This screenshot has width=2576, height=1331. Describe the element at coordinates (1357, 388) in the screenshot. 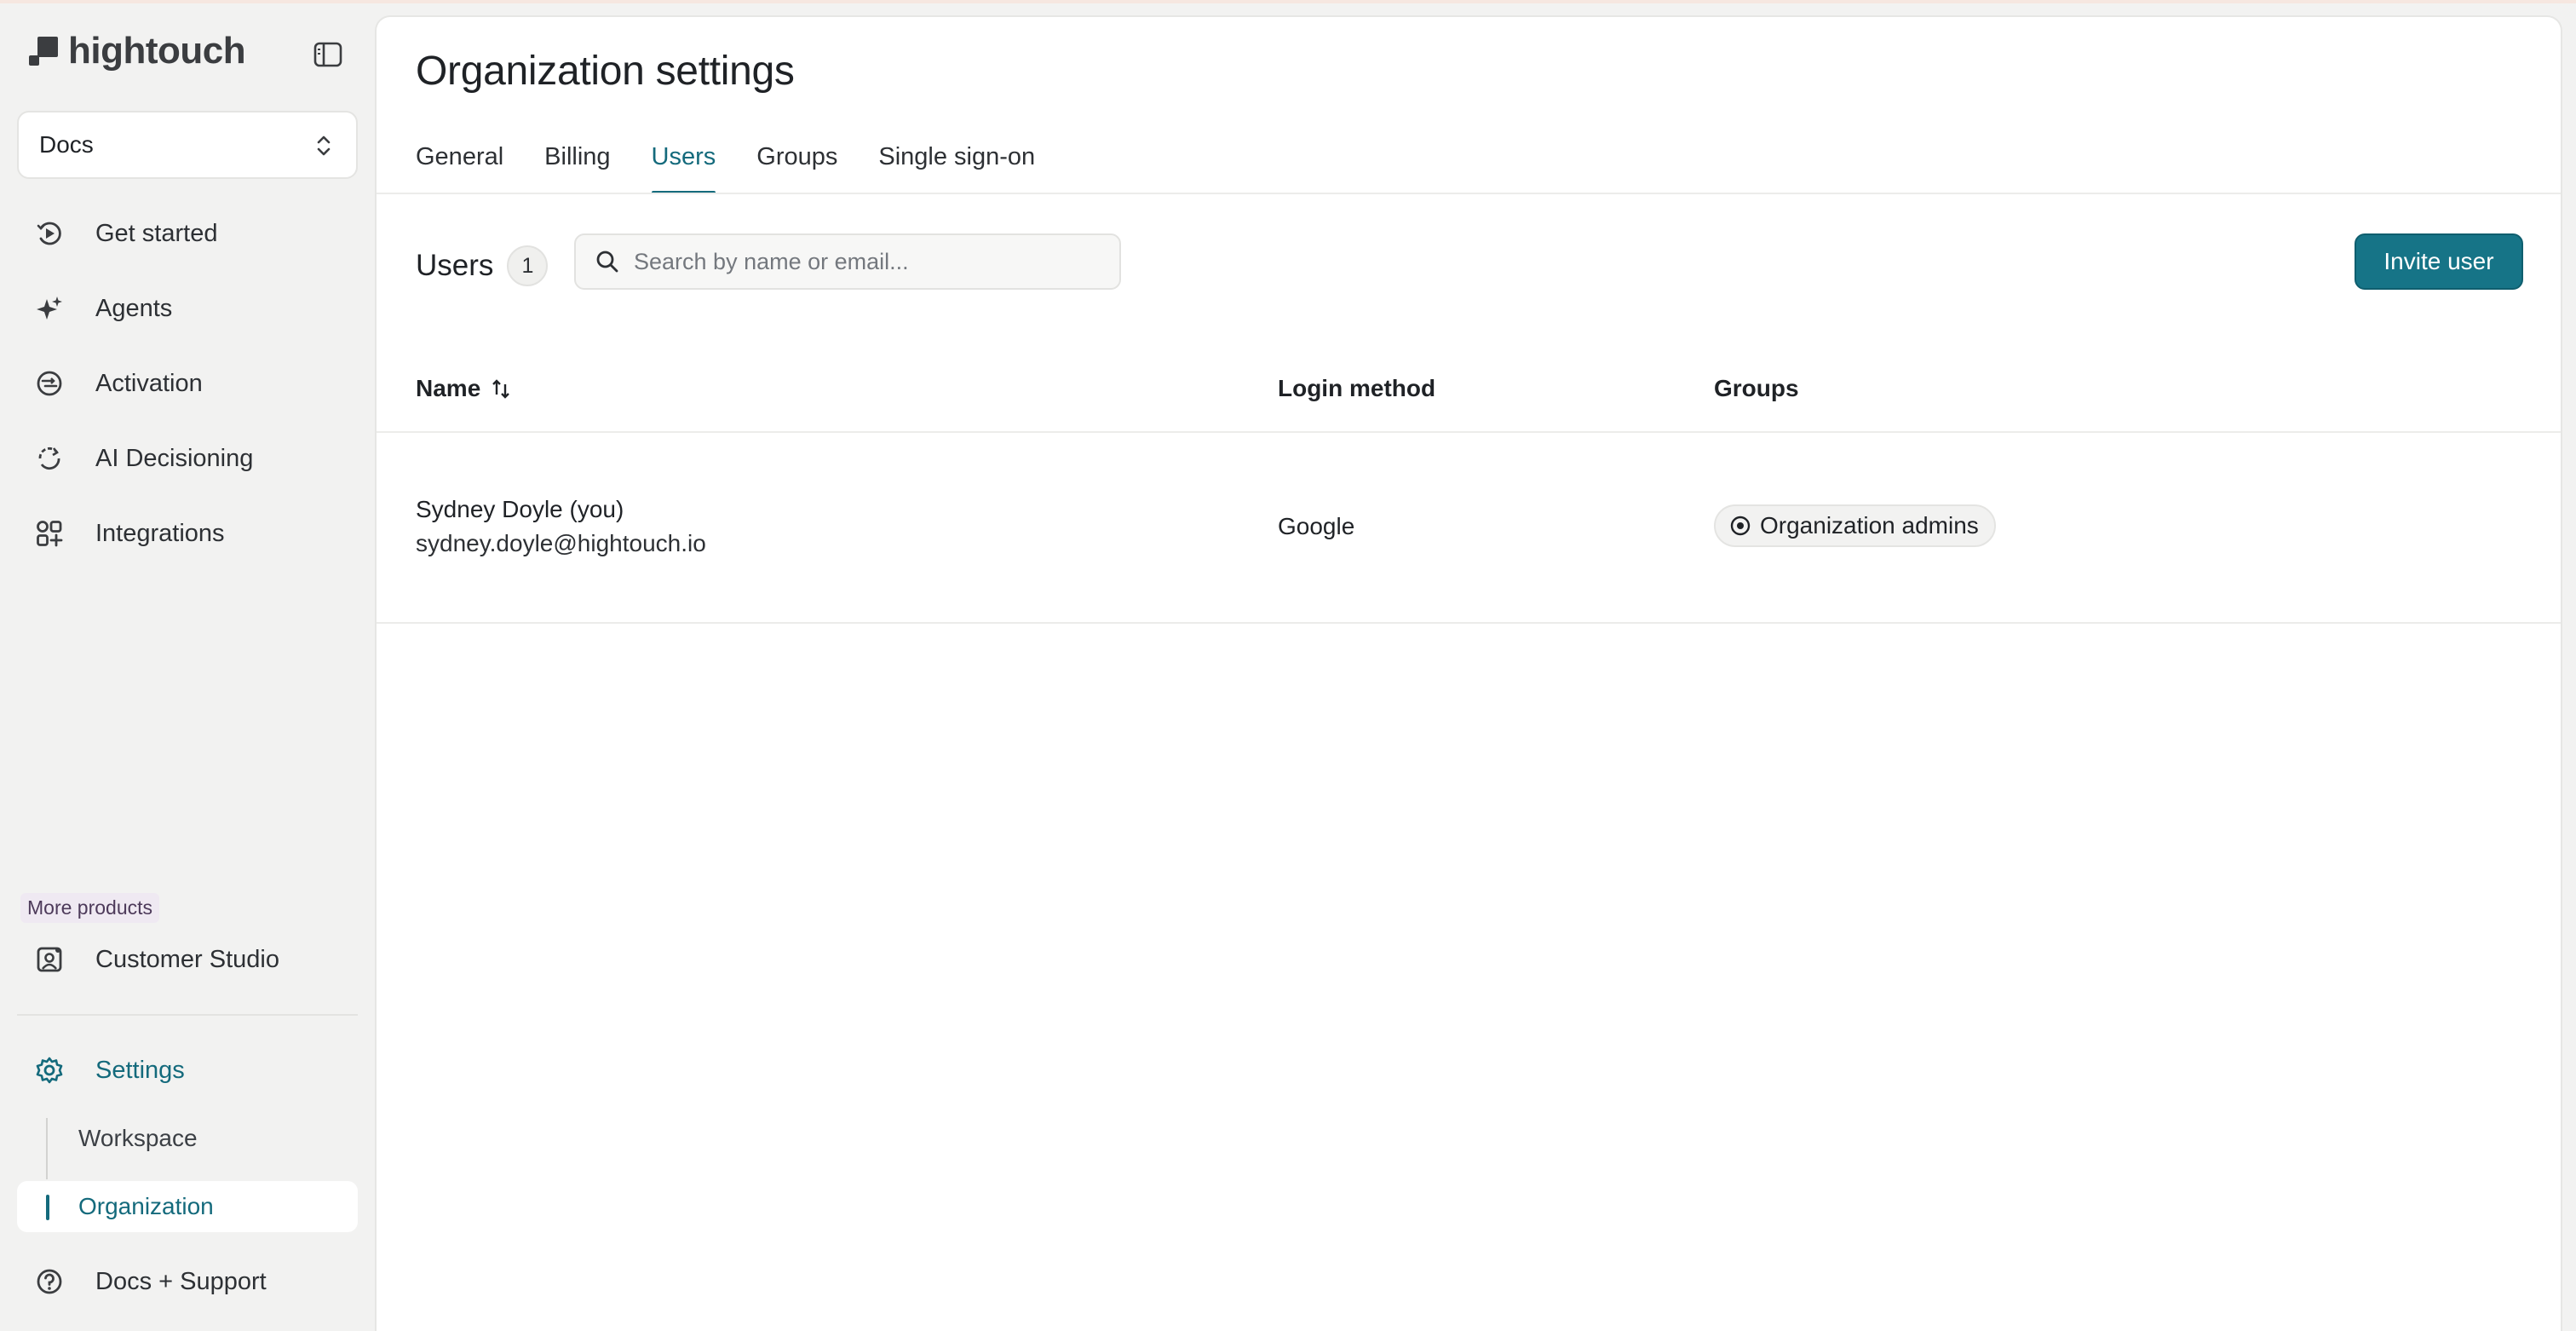

I see `column-header-login-method: Login method` at that location.